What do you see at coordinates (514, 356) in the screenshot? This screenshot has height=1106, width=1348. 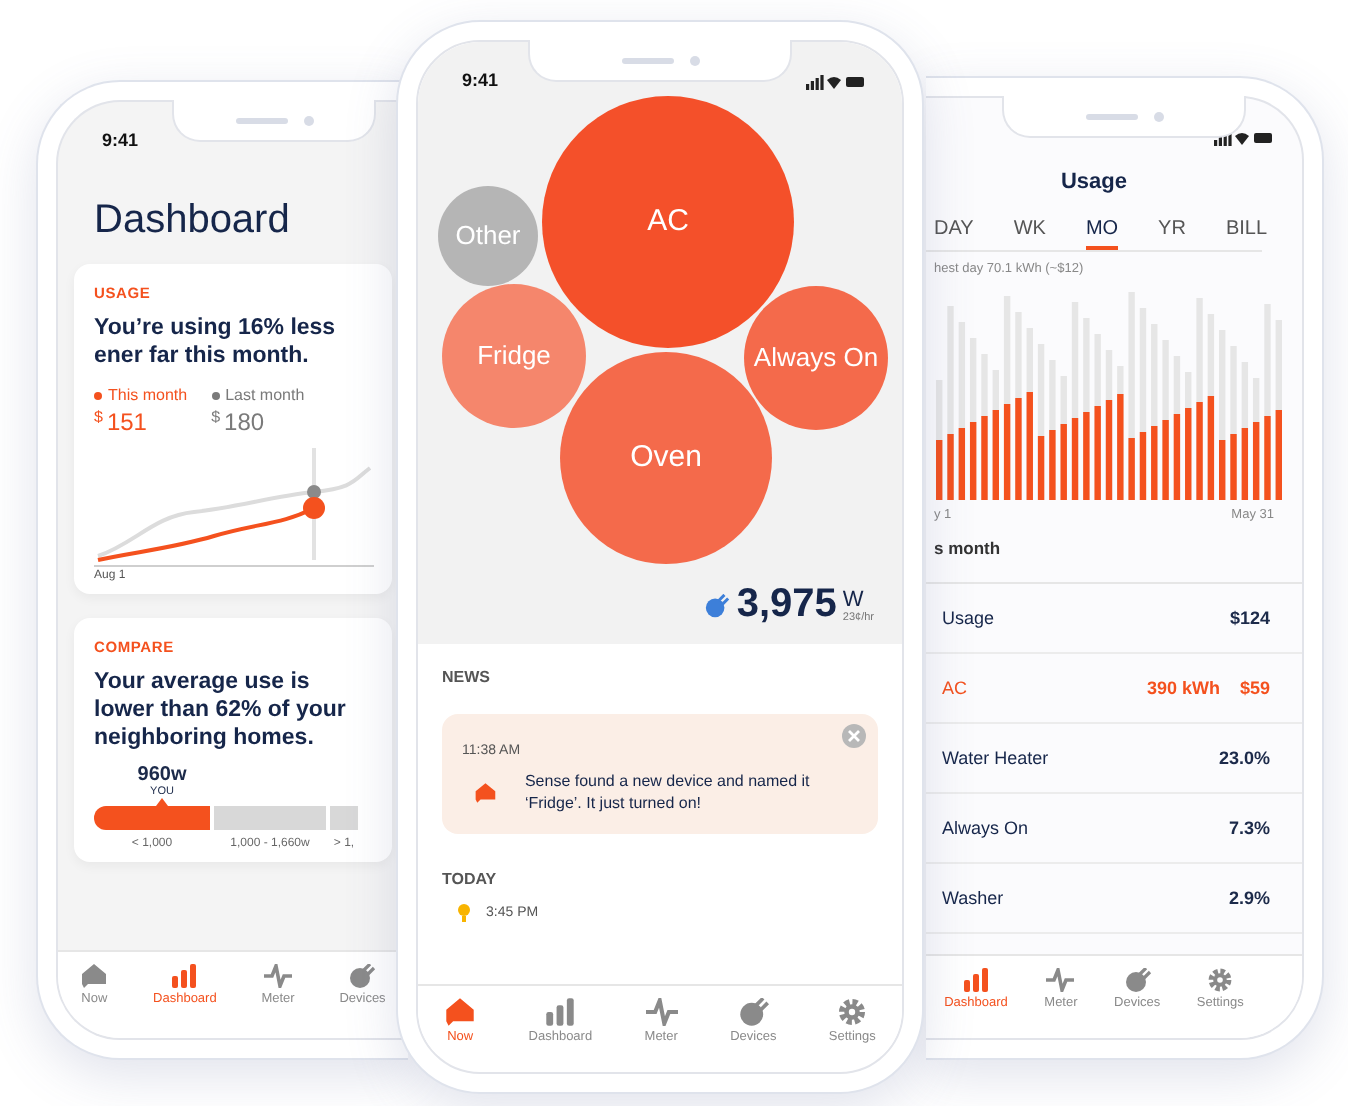 I see `usage-bubble: Fridge` at bounding box center [514, 356].